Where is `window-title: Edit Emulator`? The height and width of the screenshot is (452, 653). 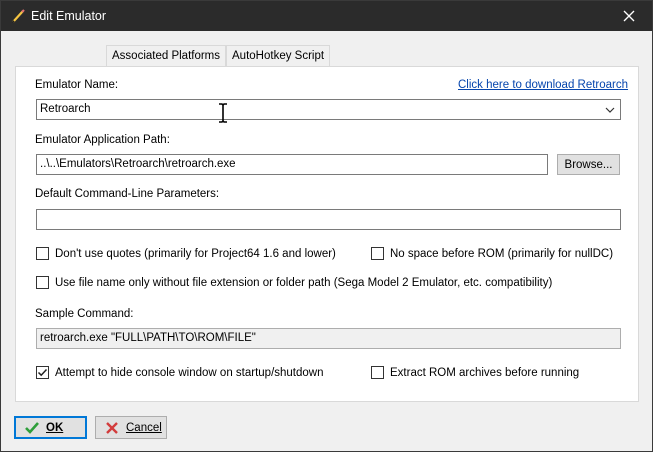 window-title: Edit Emulator is located at coordinates (69, 16).